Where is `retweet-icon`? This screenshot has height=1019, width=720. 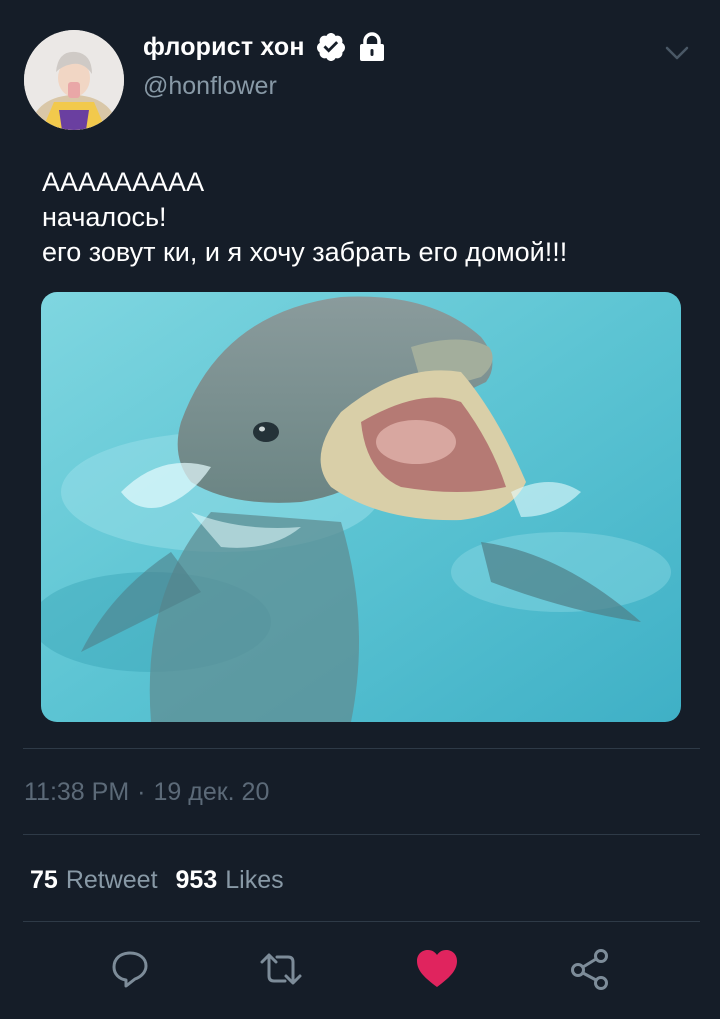 retweet-icon is located at coordinates (281, 969).